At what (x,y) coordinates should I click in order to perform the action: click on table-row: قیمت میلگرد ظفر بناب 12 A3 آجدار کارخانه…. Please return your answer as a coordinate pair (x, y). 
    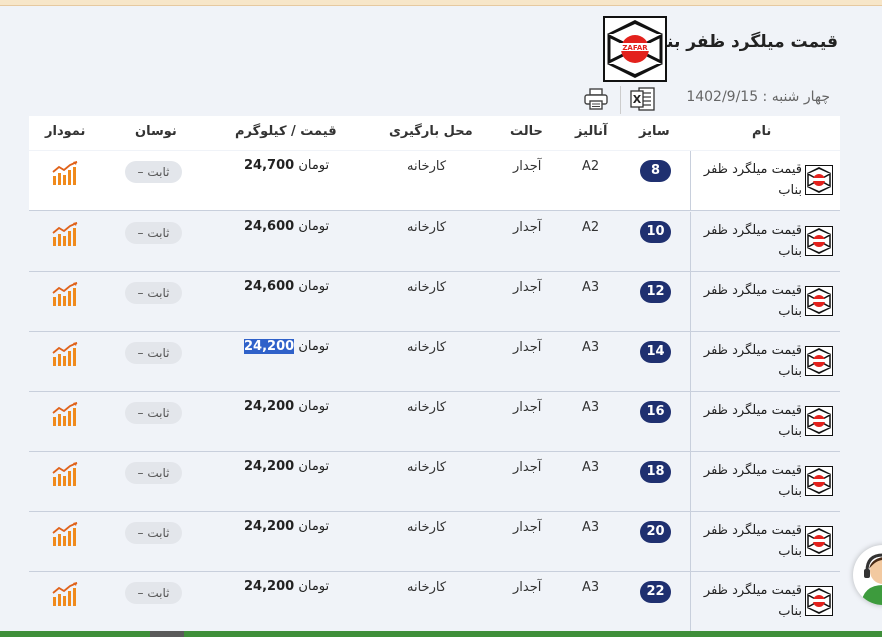
    Looking at the image, I should click on (434, 302).